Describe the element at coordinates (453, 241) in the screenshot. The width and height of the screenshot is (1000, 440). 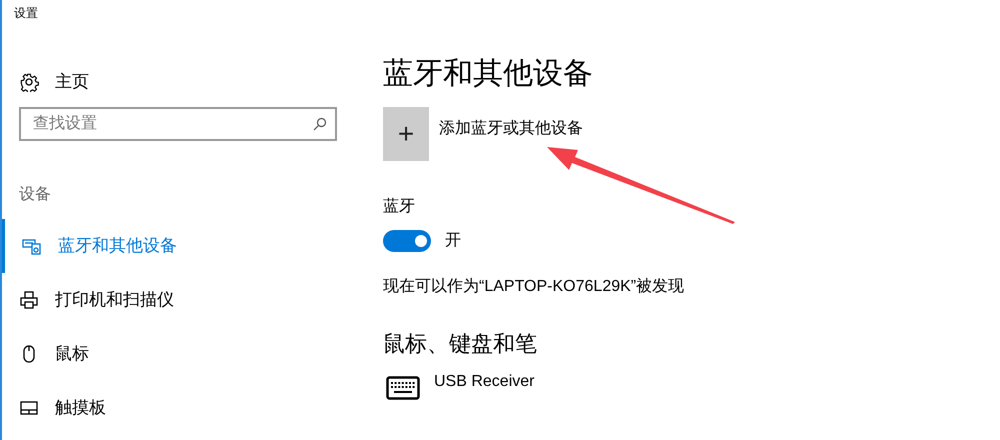
I see `toggle-state: 开` at that location.